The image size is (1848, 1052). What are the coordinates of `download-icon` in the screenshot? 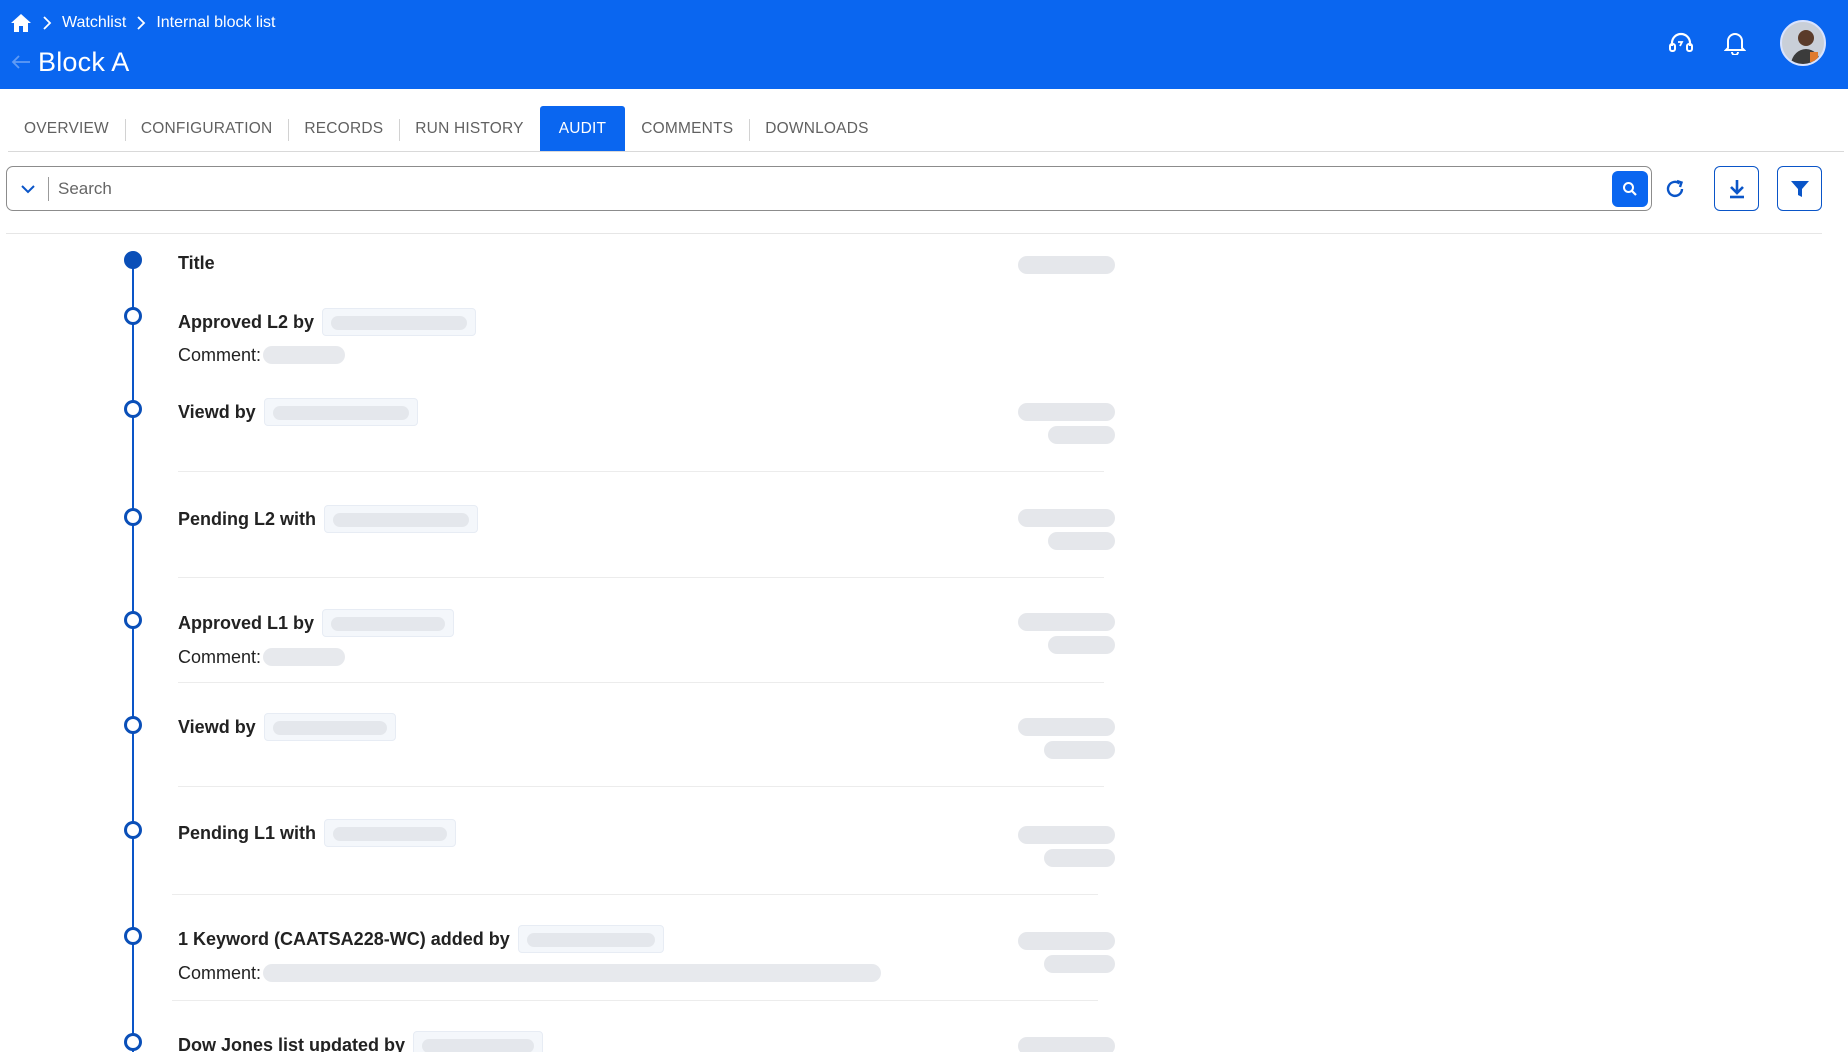 It's located at (1736, 188).